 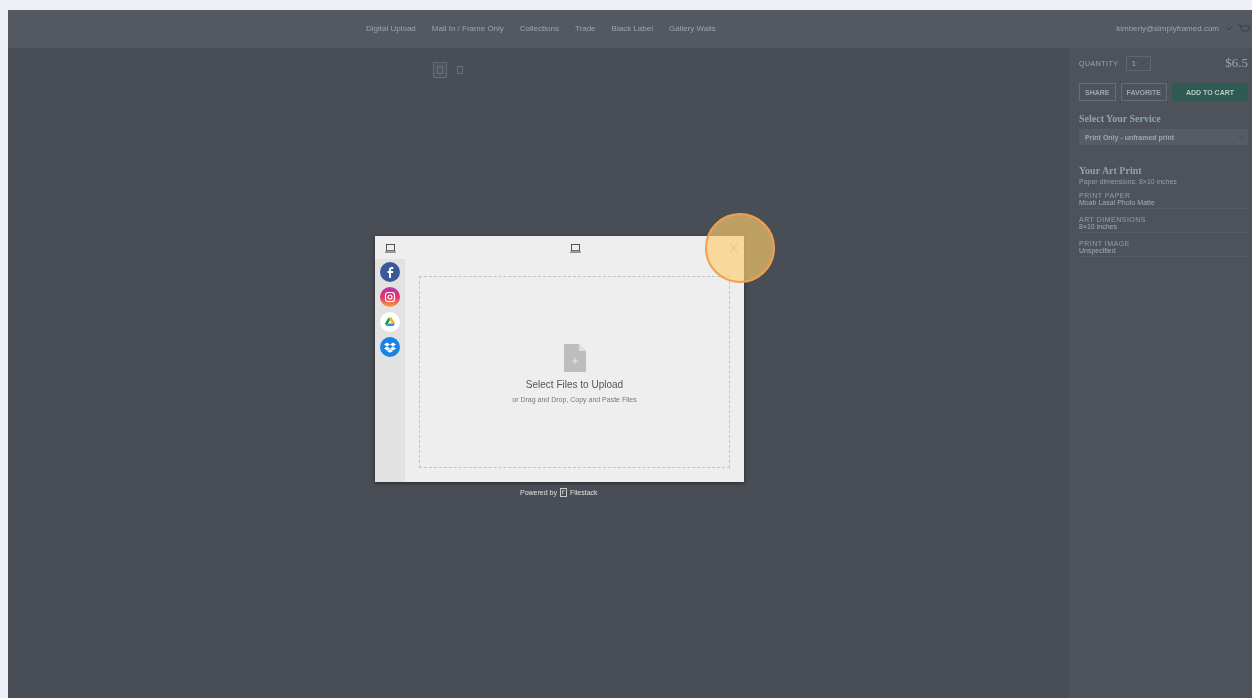 What do you see at coordinates (574, 358) in the screenshot?
I see `file-add-icon` at bounding box center [574, 358].